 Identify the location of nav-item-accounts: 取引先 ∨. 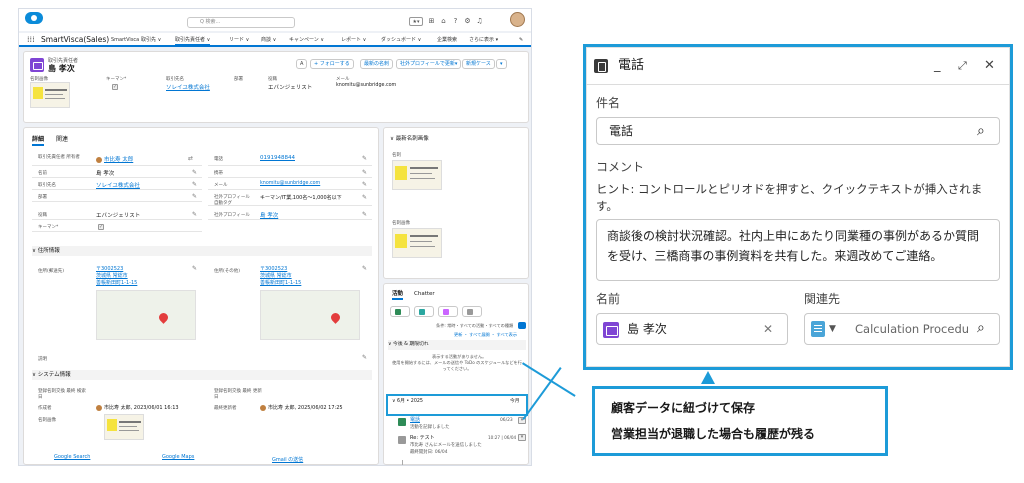
(151, 40).